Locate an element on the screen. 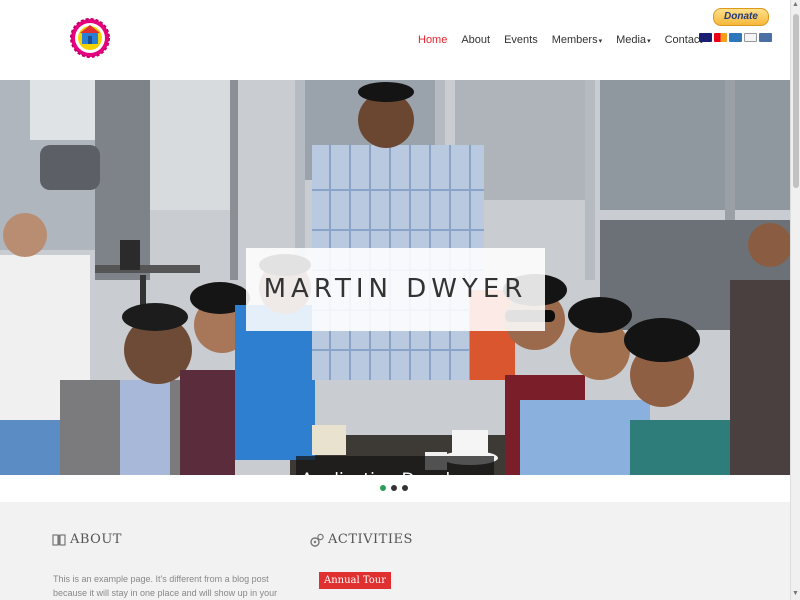 The image size is (800, 600). hero-subtitle: Application Developer is located at coordinates (395, 465).